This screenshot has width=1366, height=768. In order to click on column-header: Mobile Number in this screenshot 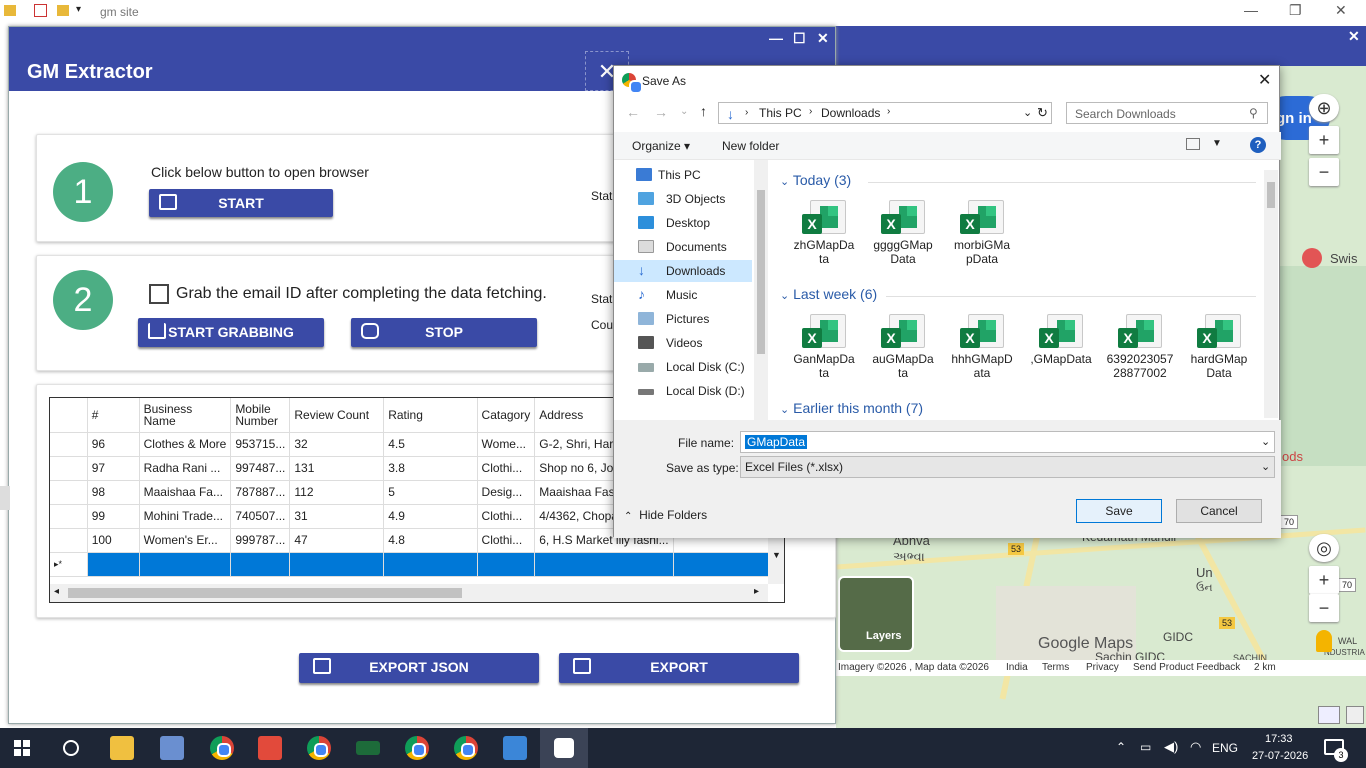, I will do `click(260, 415)`.